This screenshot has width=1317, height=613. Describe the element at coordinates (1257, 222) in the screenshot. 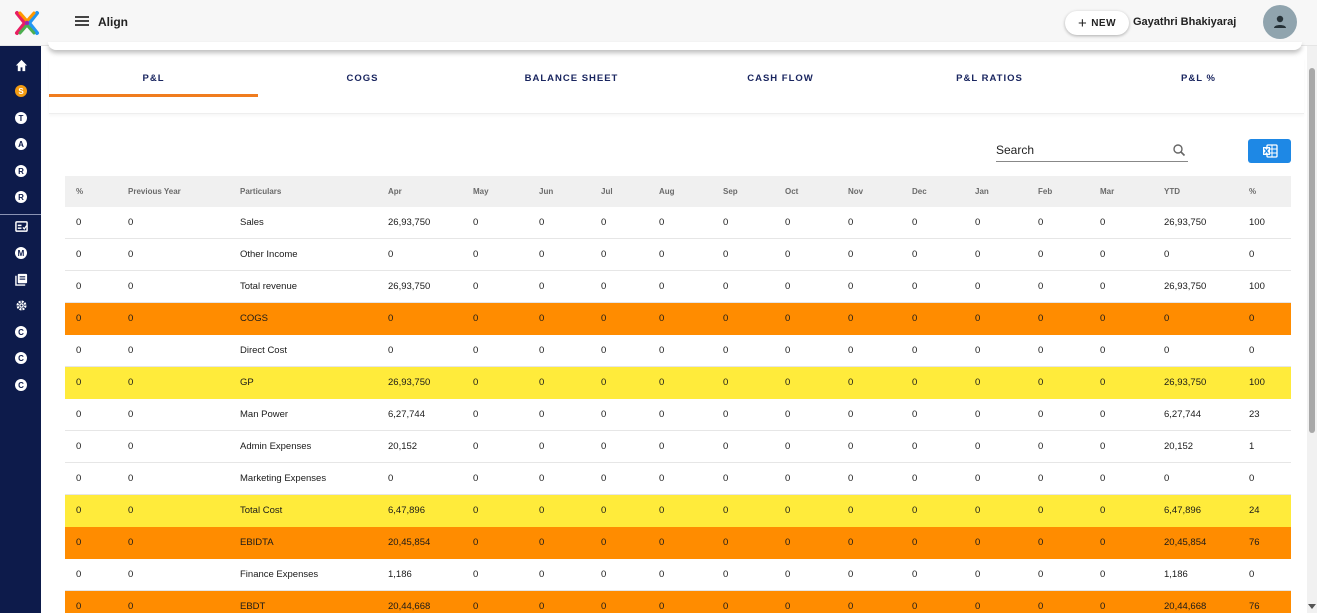

I see `cell-ytd-pct-col: 100` at that location.